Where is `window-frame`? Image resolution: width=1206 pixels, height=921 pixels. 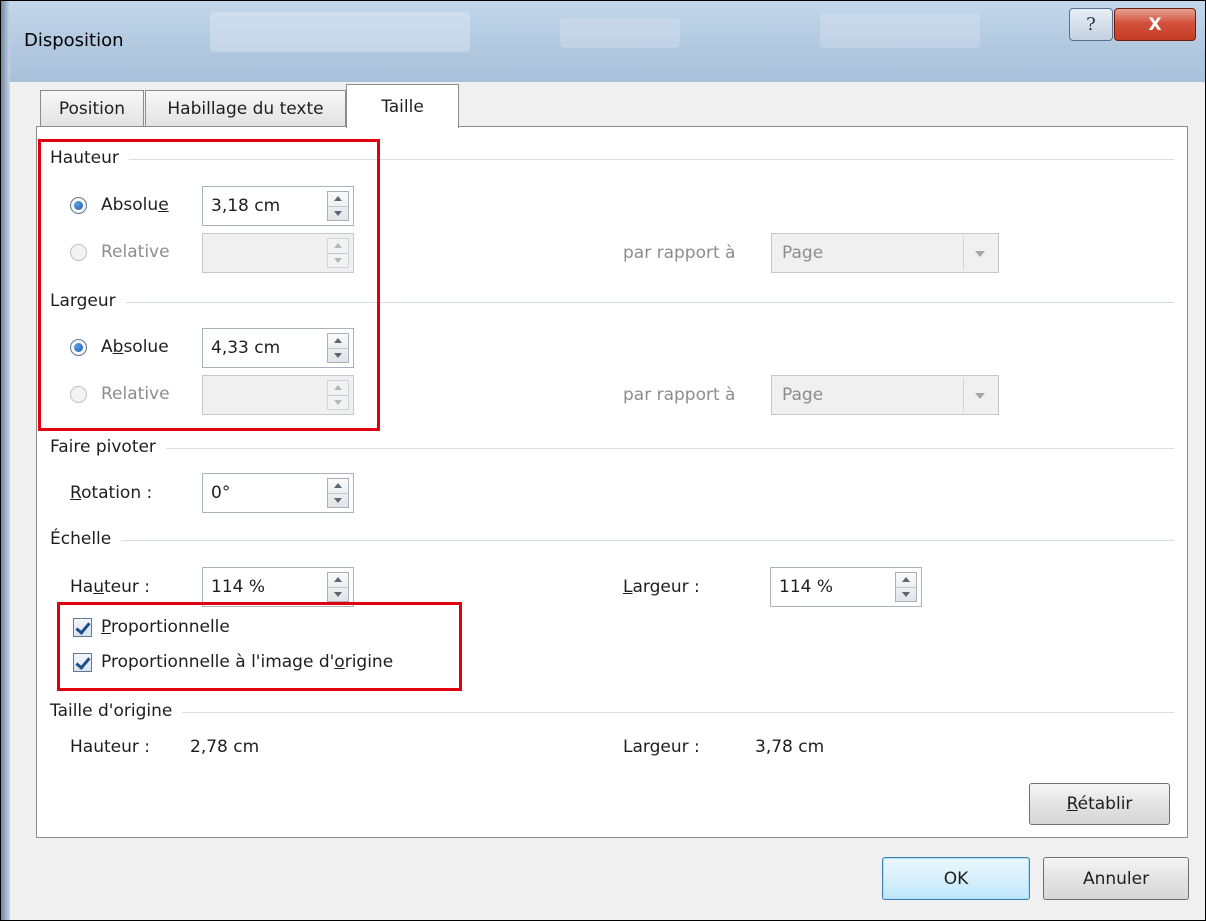
window-frame is located at coordinates (5, 460).